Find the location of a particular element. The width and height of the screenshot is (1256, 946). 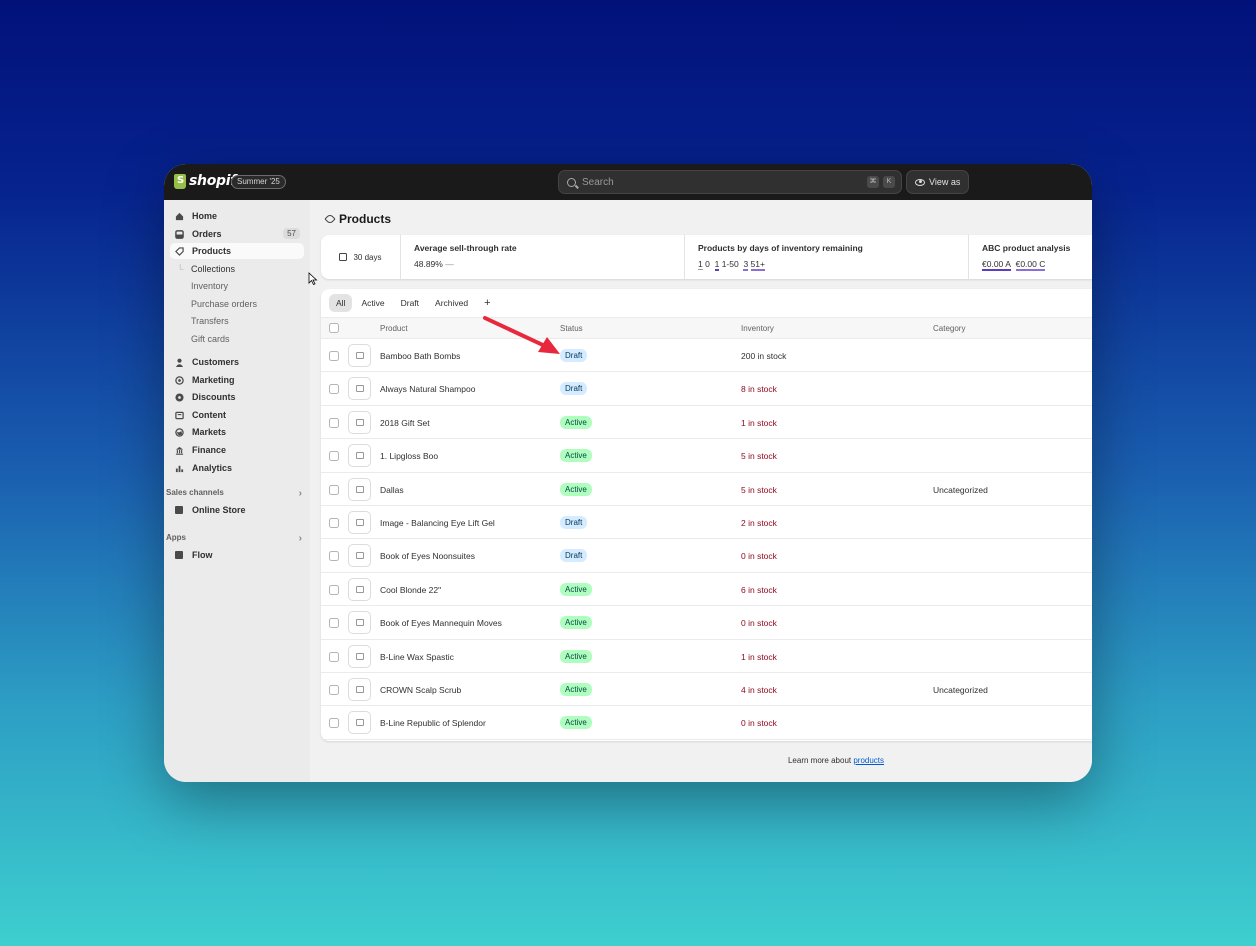

sidebar-item-label: Markets is located at coordinates (209, 432).